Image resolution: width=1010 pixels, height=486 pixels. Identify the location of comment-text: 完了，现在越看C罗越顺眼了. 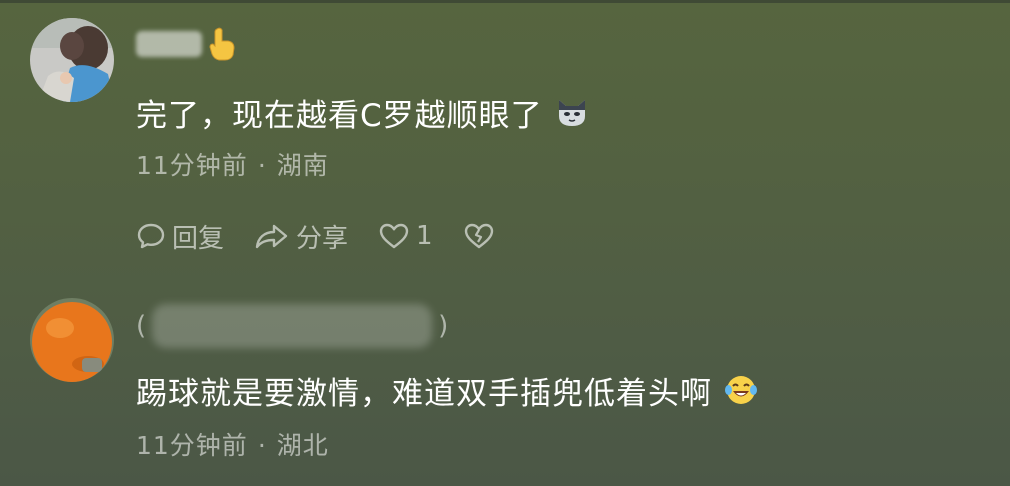
(339, 115).